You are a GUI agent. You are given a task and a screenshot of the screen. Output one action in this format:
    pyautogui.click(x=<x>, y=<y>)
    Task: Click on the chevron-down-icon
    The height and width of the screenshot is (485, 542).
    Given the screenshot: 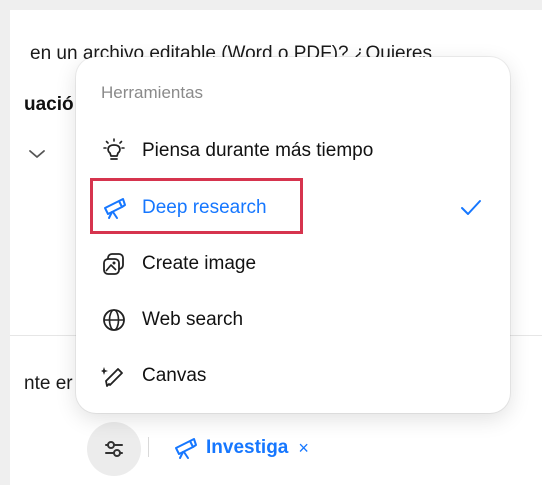 What is the action you would take?
    pyautogui.click(x=37, y=154)
    